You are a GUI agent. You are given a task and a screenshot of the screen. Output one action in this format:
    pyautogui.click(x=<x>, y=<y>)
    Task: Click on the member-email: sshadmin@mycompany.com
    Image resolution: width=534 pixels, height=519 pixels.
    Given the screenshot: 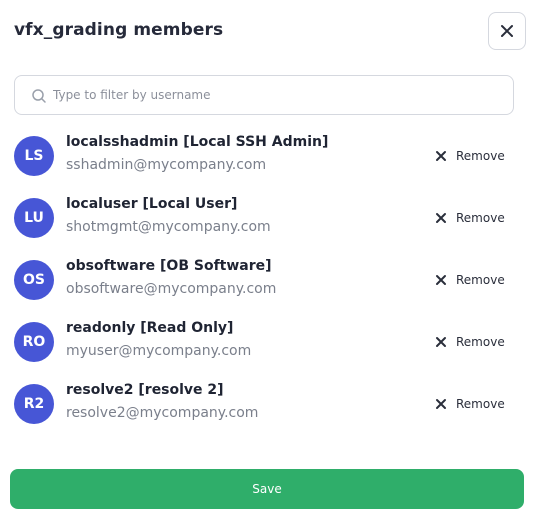 What is the action you would take?
    pyautogui.click(x=166, y=165)
    